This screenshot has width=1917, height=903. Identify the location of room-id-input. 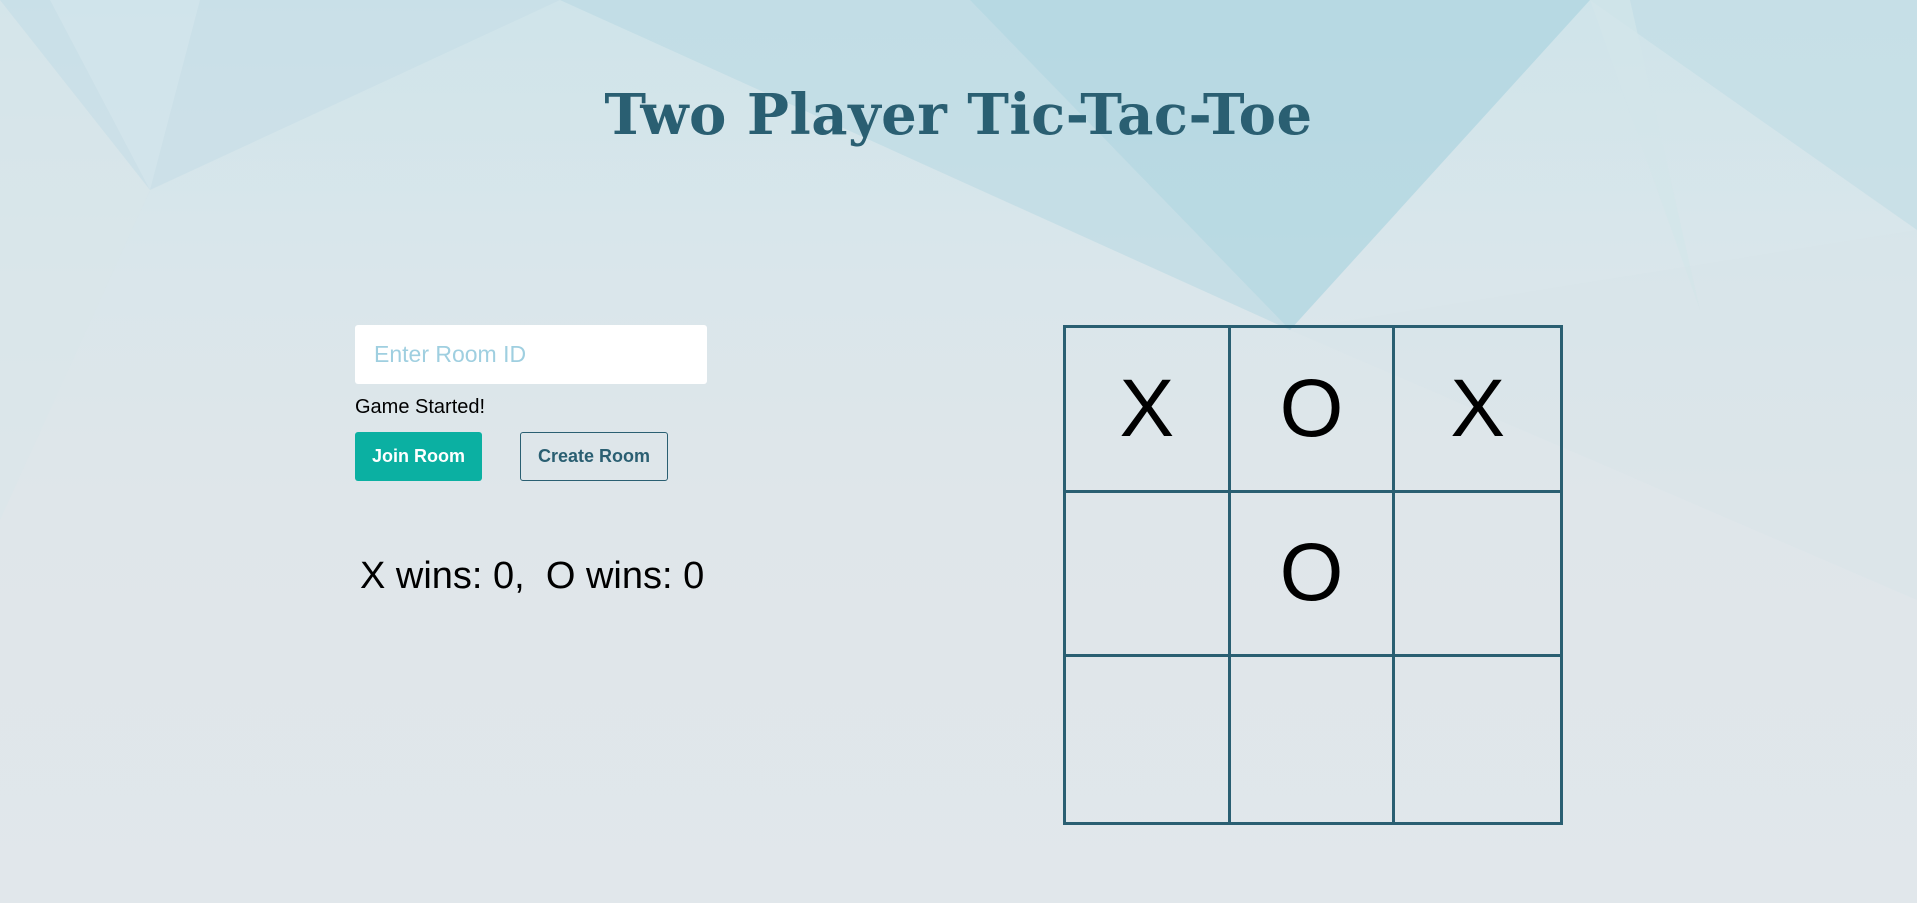
(531, 354).